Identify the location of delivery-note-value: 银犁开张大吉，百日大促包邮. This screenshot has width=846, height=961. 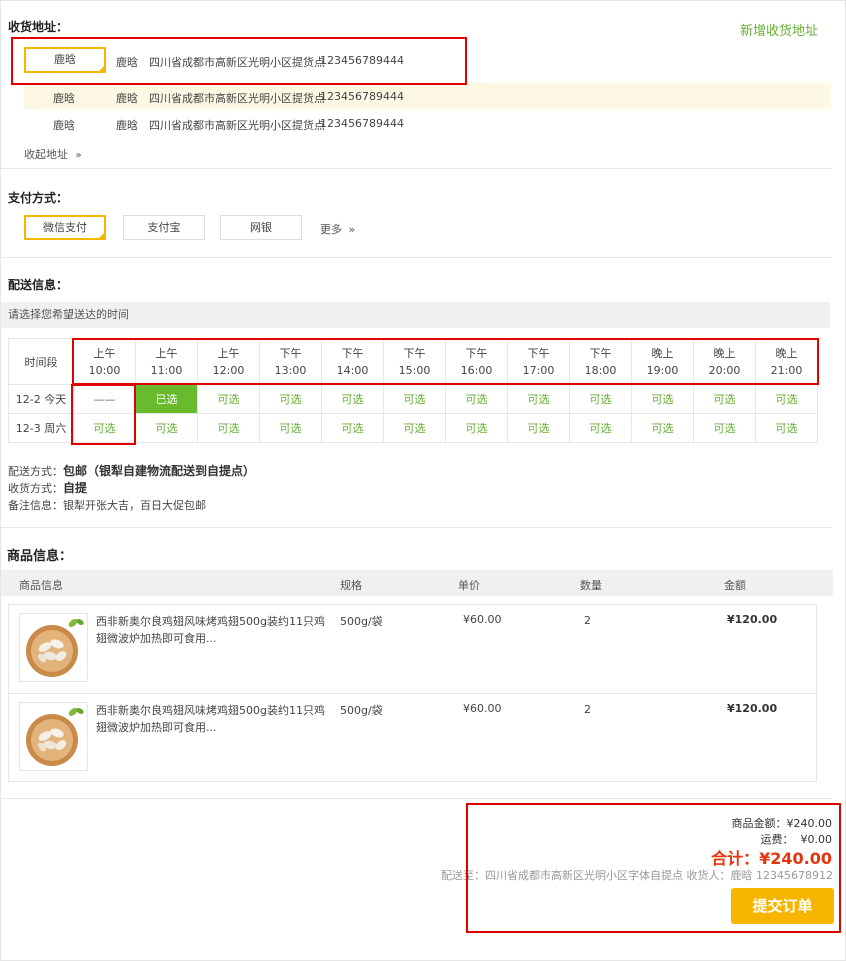
(134, 505).